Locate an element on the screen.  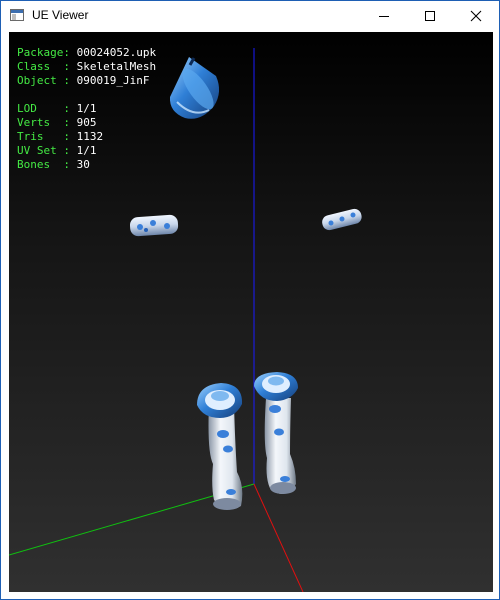
left-boot-mesh is located at coordinates (220, 446).